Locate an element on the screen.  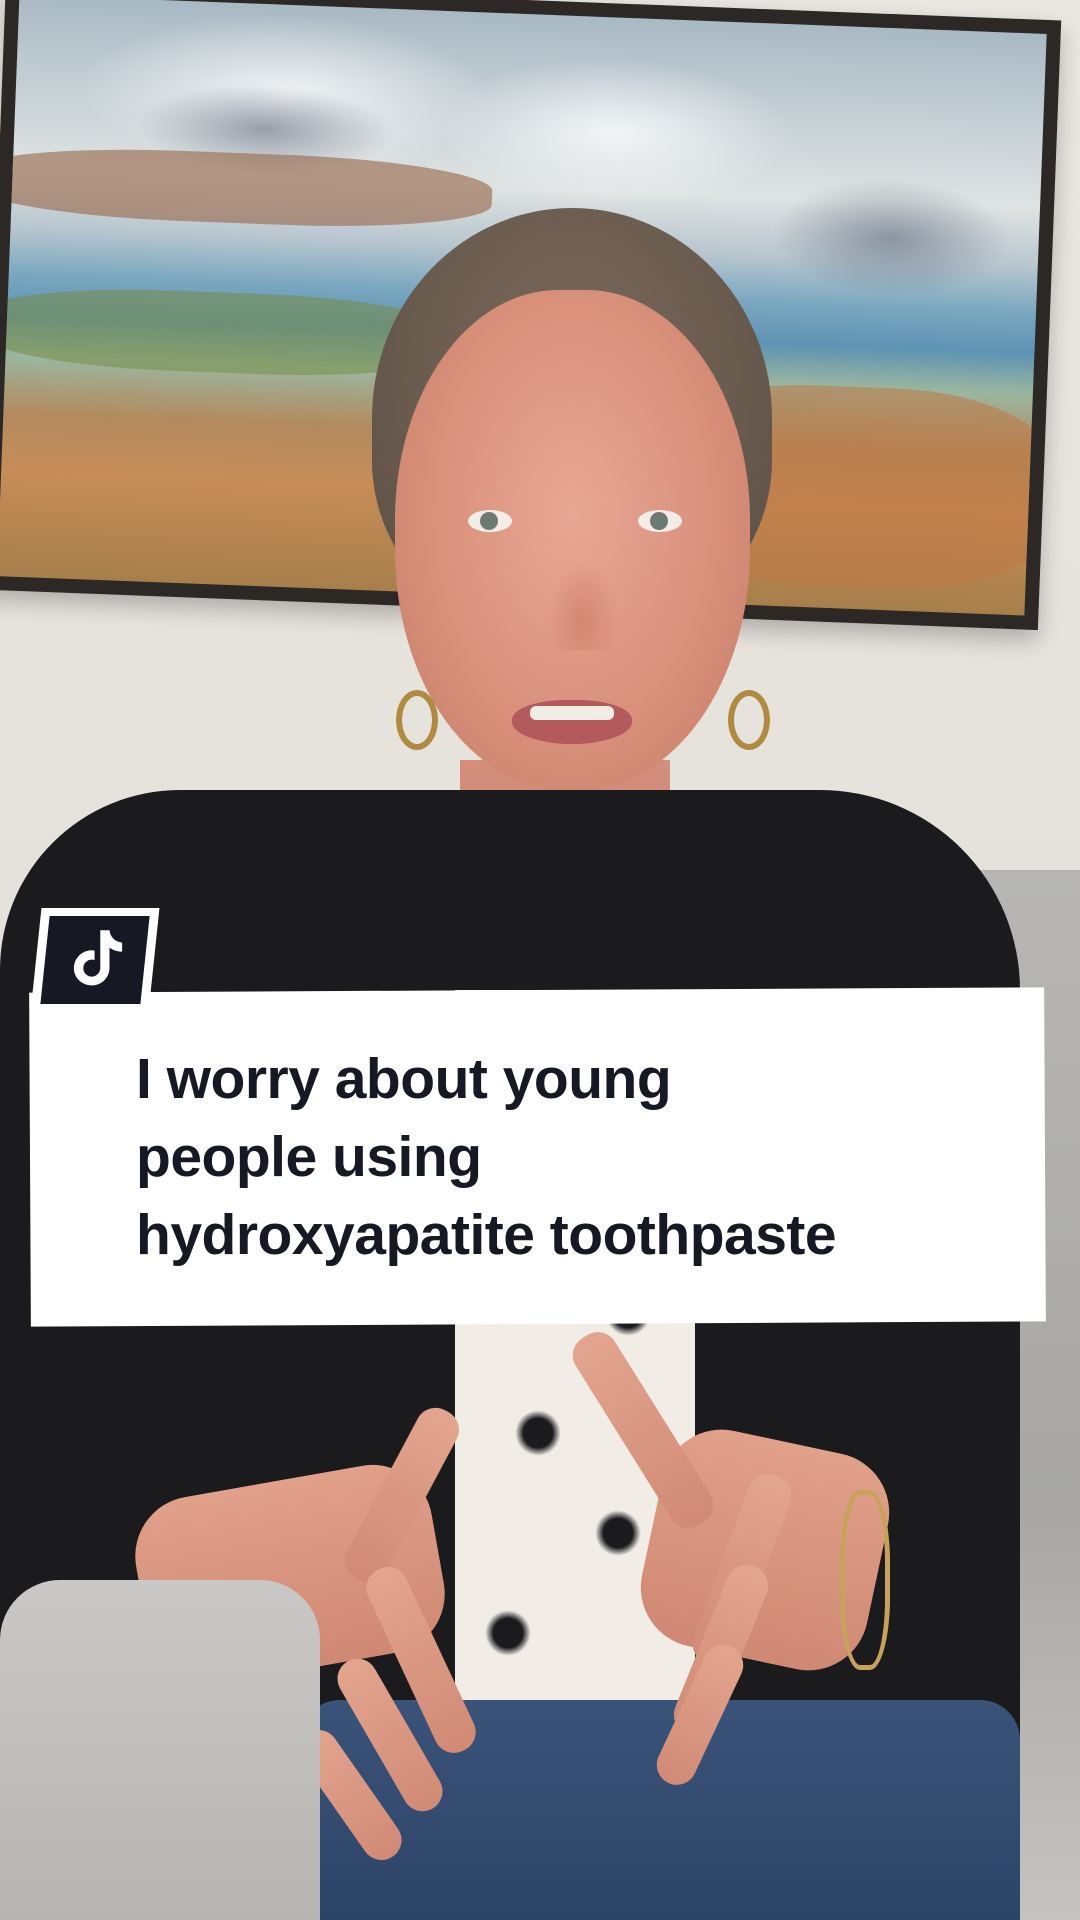
right-earring is located at coordinates (749, 720).